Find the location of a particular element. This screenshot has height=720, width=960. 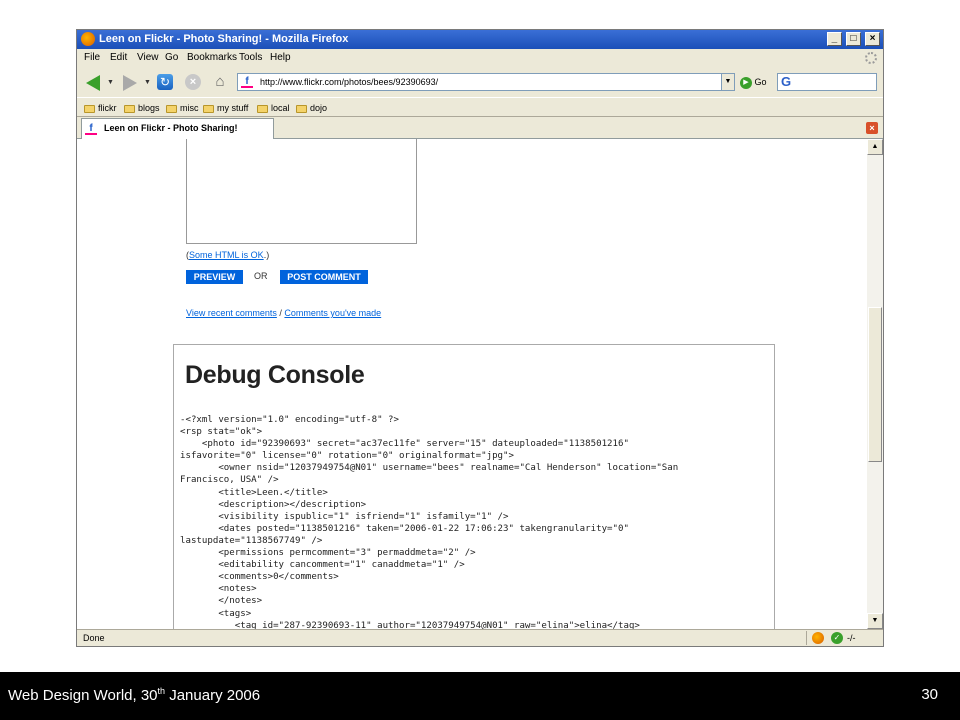

maximize-button: □ is located at coordinates (853, 39).